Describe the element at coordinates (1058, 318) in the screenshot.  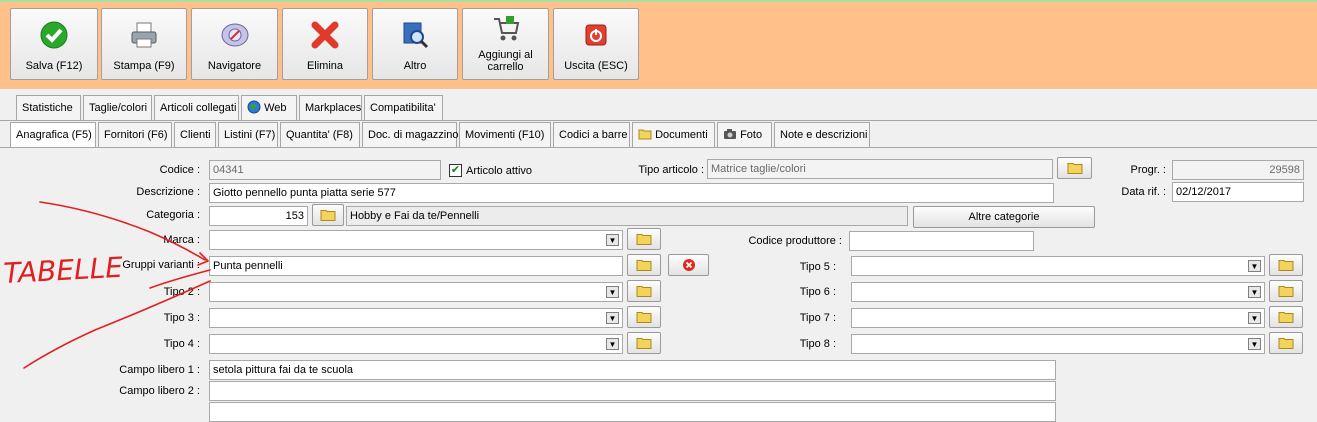
I see `tipo7-select: ▼` at that location.